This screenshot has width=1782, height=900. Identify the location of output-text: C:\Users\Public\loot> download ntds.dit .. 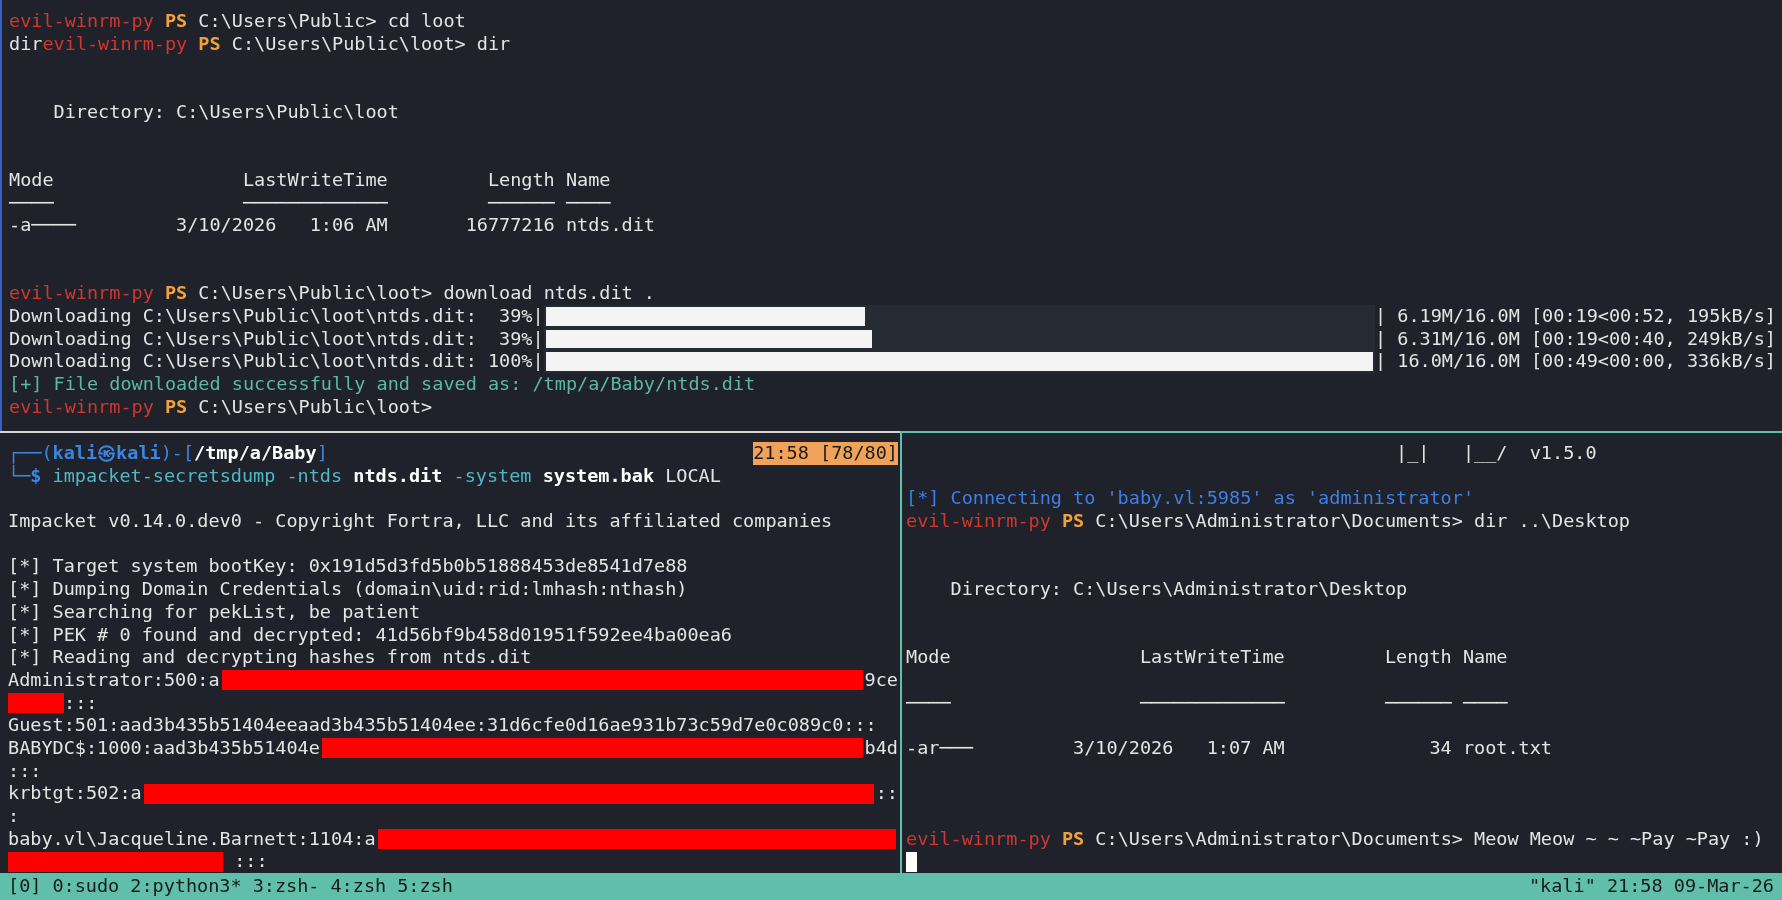
(426, 293).